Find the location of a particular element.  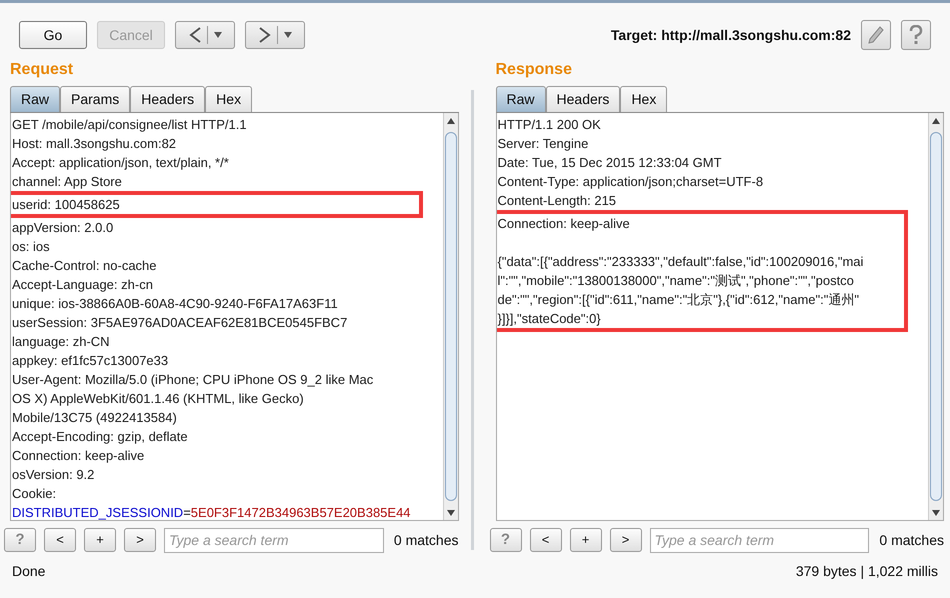

message-line: l":"","mobile":"13800138000","name":"测试","phone":"","postco is located at coordinates (676, 281).